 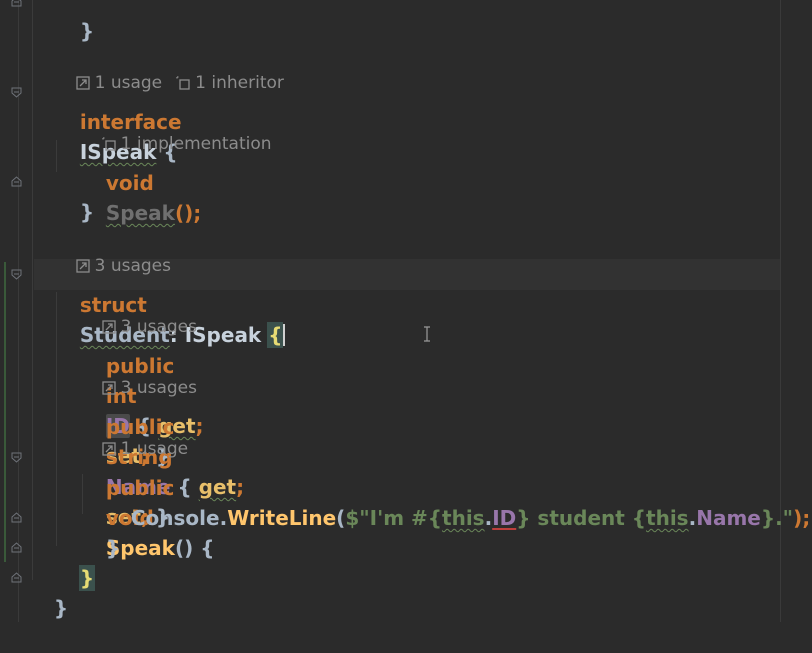 I want to click on ibeam-cursor-icon, so click(x=427, y=334).